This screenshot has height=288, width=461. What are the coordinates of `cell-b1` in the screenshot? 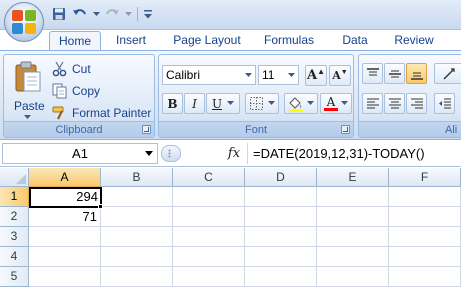 It's located at (137, 197).